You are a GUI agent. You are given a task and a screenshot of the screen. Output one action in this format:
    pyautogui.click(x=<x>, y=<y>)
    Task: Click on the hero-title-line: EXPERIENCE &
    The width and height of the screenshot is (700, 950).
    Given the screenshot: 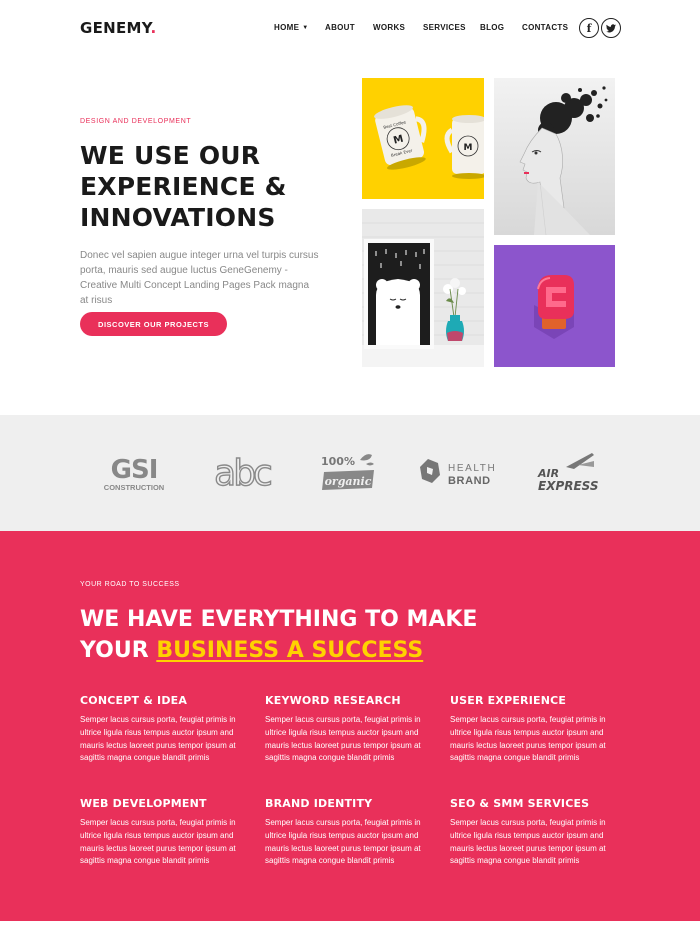 What is the action you would take?
    pyautogui.click(x=183, y=186)
    